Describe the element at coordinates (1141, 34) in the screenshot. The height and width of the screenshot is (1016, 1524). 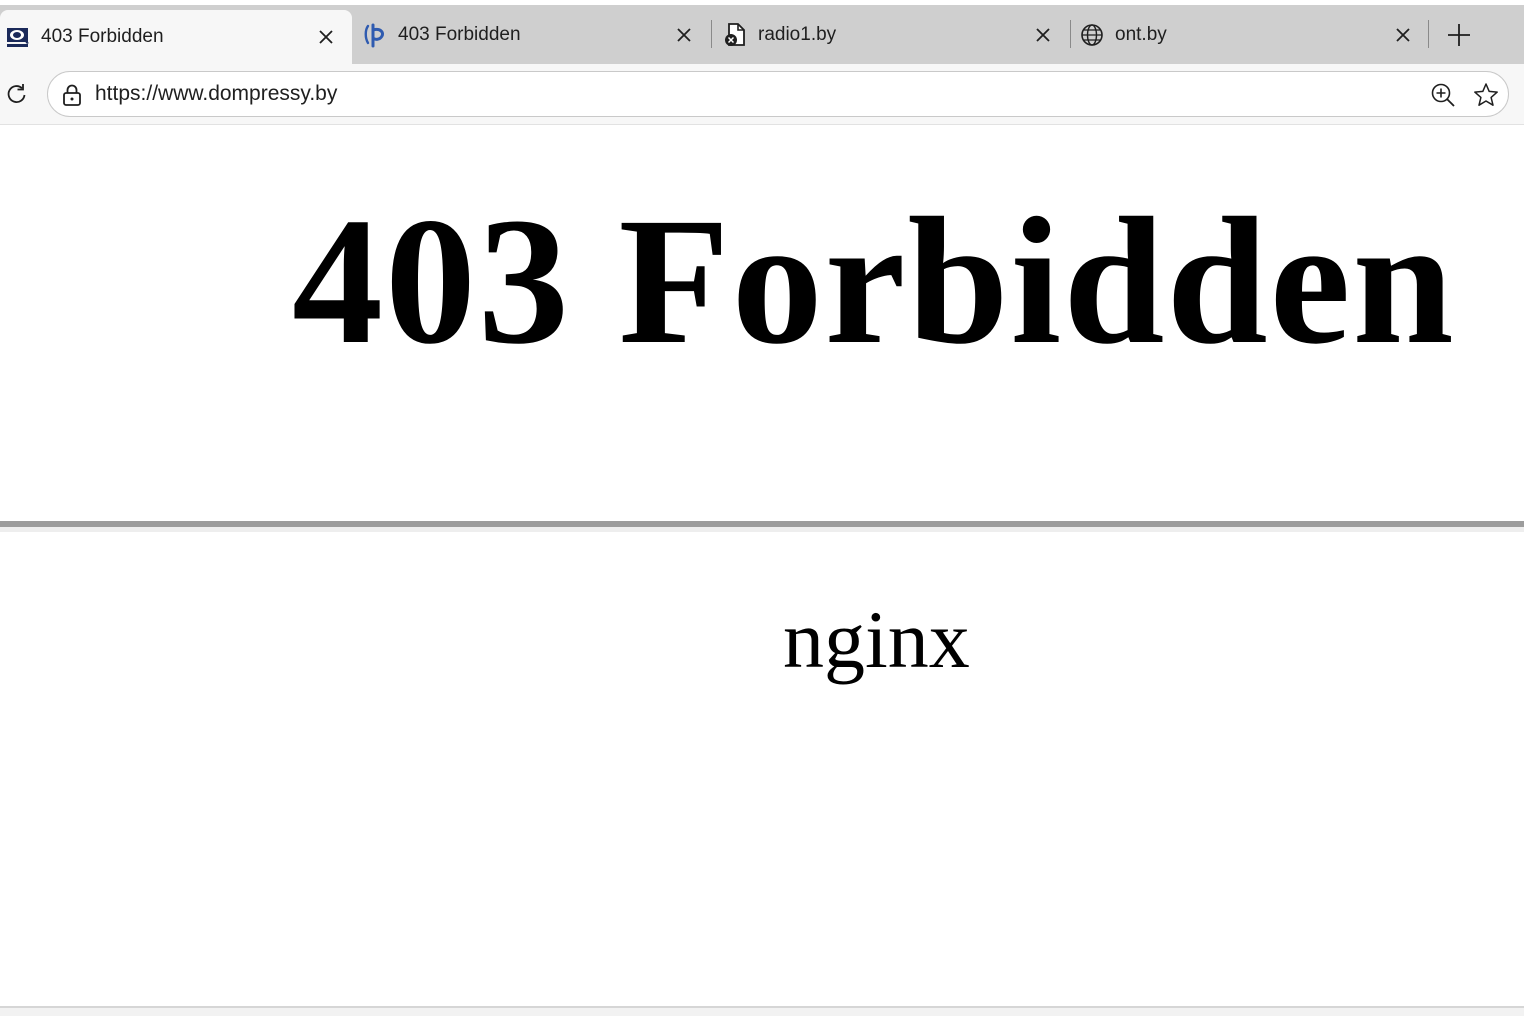
I see `tab-title: ont.by` at that location.